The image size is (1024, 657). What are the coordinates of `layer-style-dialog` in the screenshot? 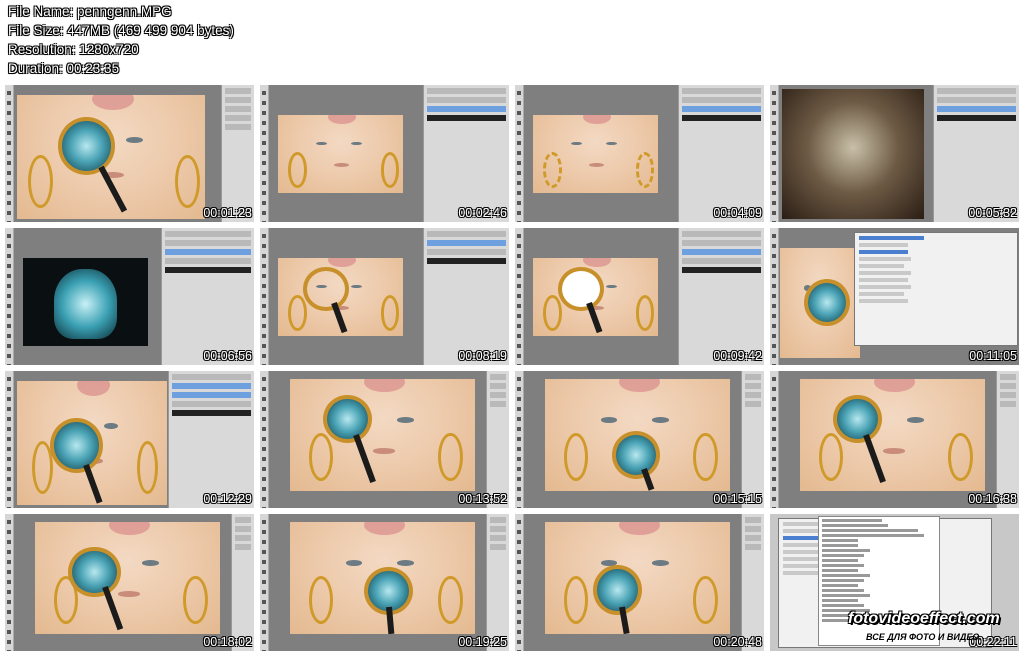 It's located at (936, 289).